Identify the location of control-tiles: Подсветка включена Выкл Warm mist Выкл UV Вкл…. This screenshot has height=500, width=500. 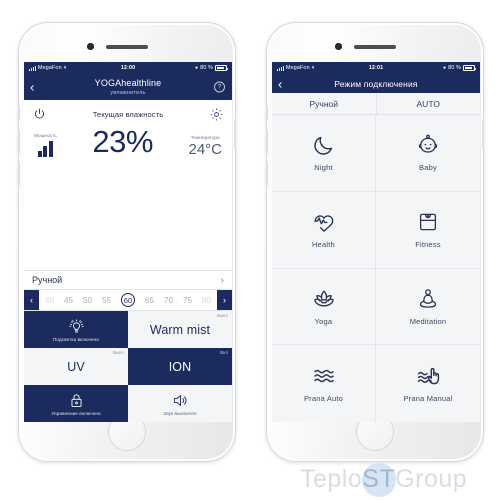
(128, 366).